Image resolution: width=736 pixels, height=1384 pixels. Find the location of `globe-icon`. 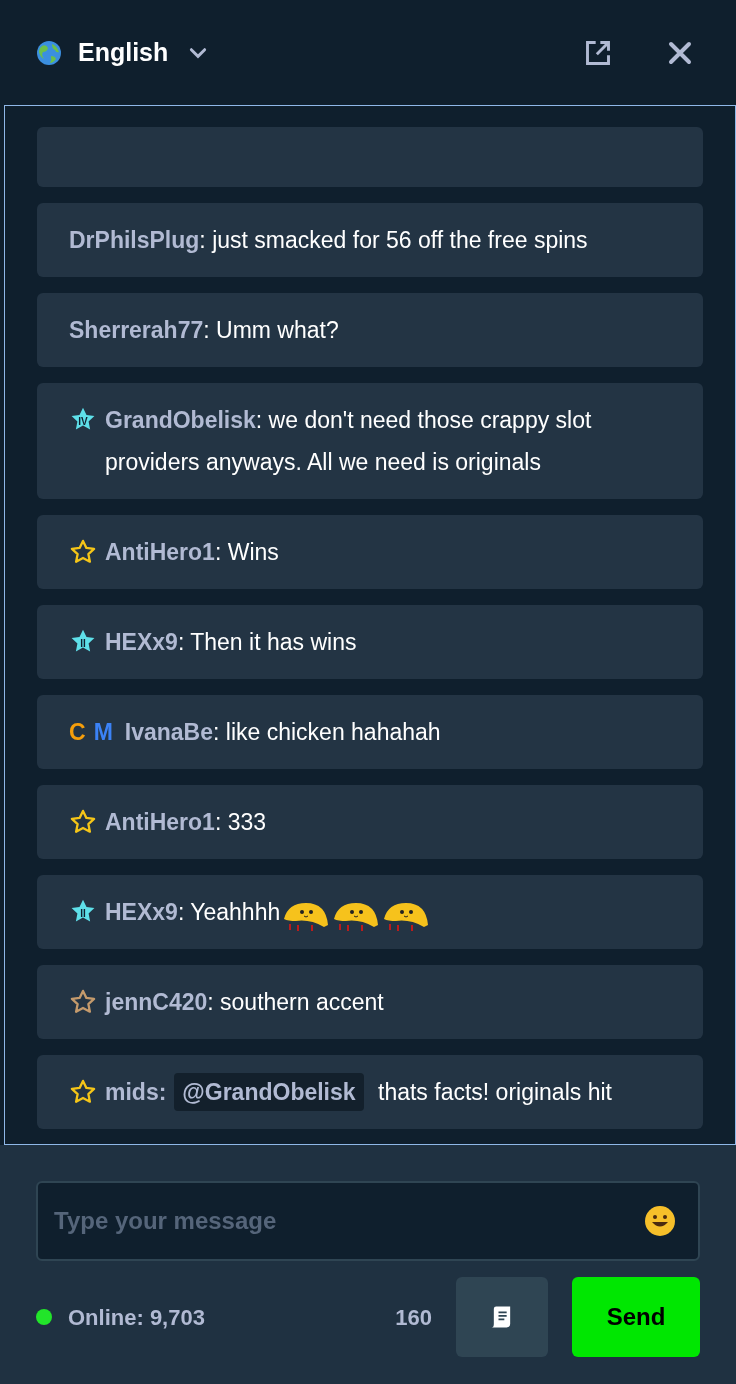

globe-icon is located at coordinates (49, 52).